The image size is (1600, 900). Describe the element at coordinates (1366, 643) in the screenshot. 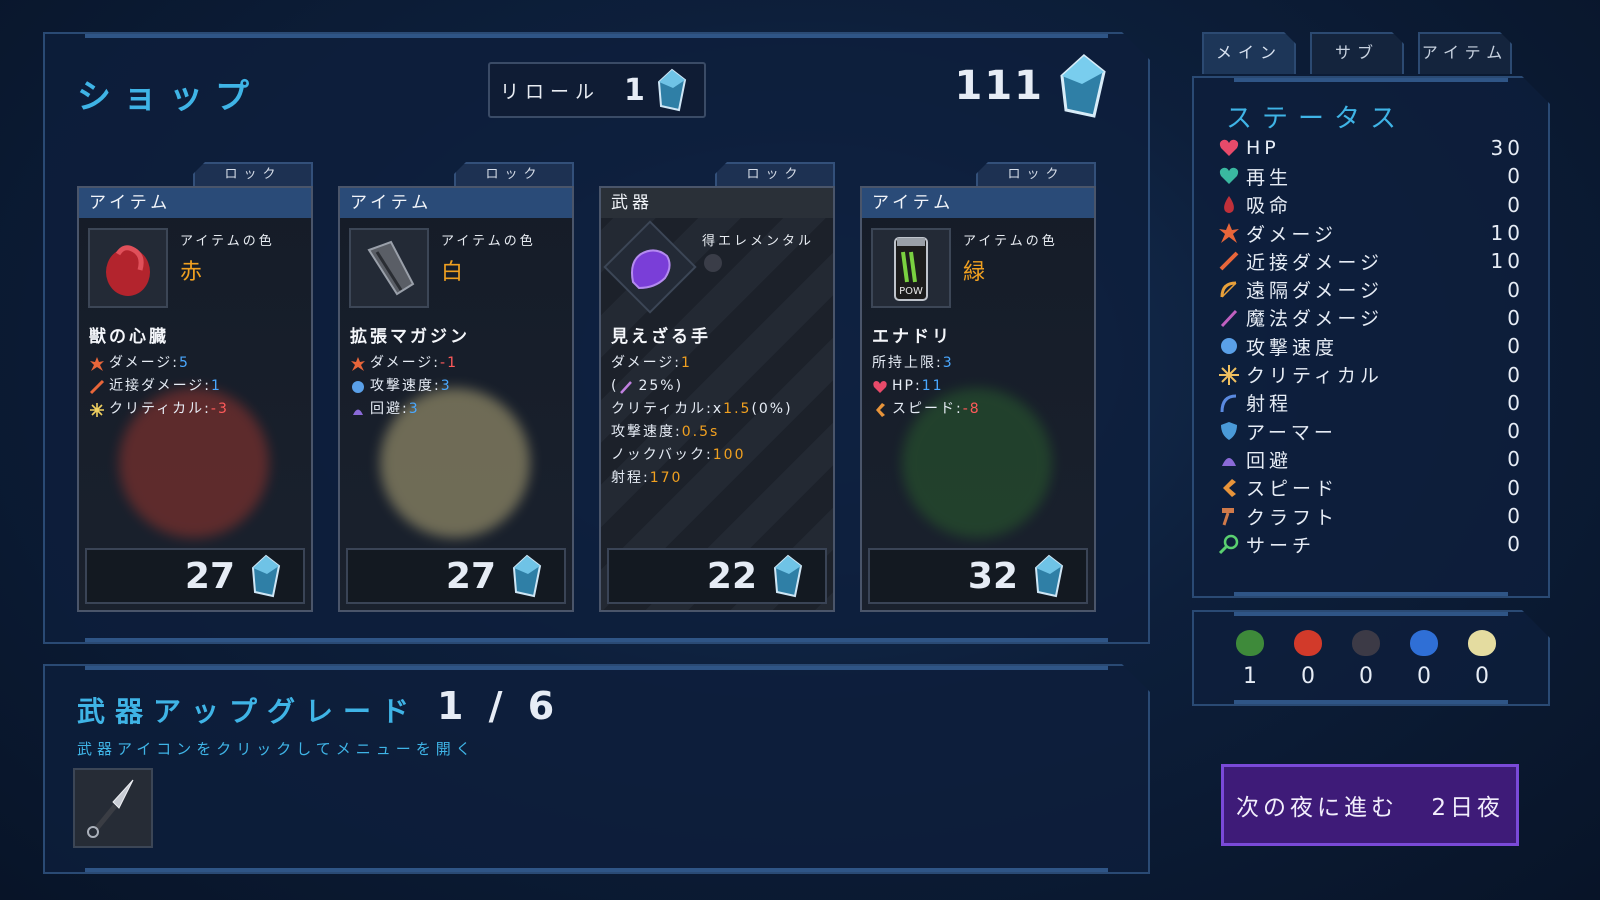

I see `dark-orb-icon` at that location.